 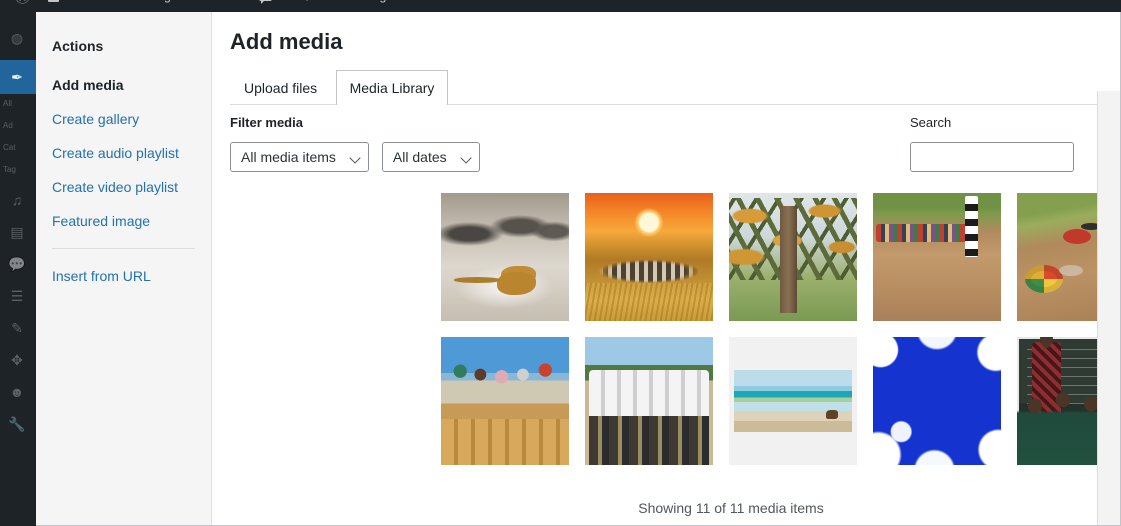 I want to click on media-item-group-of-volunteers-on-beach, so click(x=649, y=401).